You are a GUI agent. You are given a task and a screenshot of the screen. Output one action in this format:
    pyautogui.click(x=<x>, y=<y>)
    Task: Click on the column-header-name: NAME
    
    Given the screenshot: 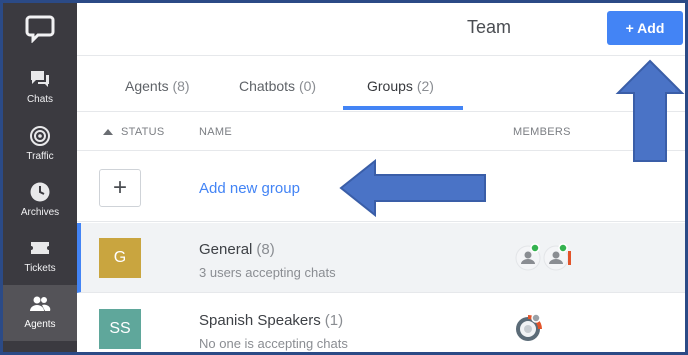 What is the action you would take?
    pyautogui.click(x=215, y=132)
    